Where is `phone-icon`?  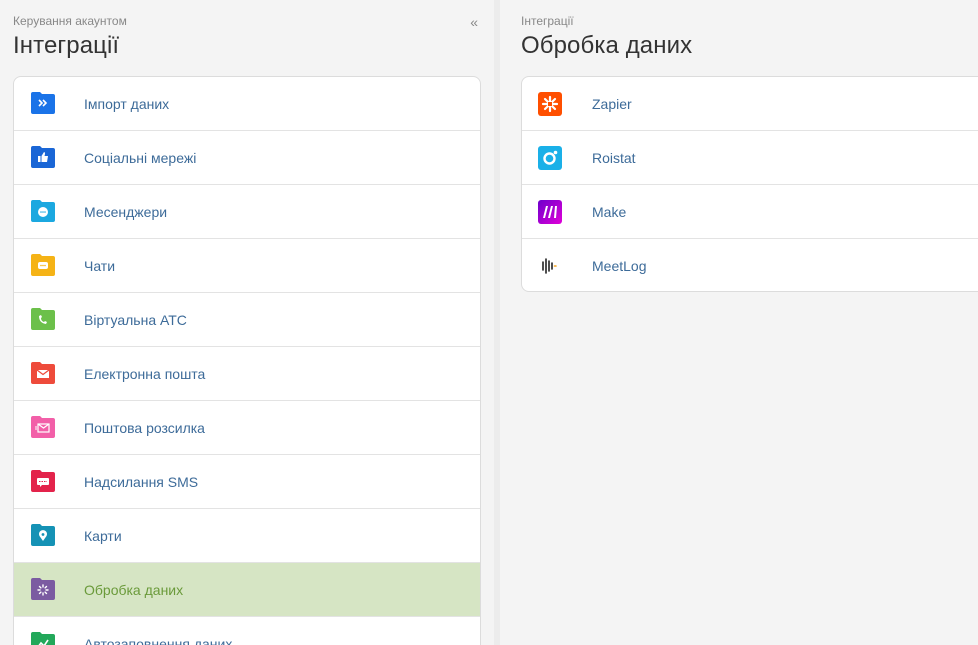
phone-icon is located at coordinates (43, 319).